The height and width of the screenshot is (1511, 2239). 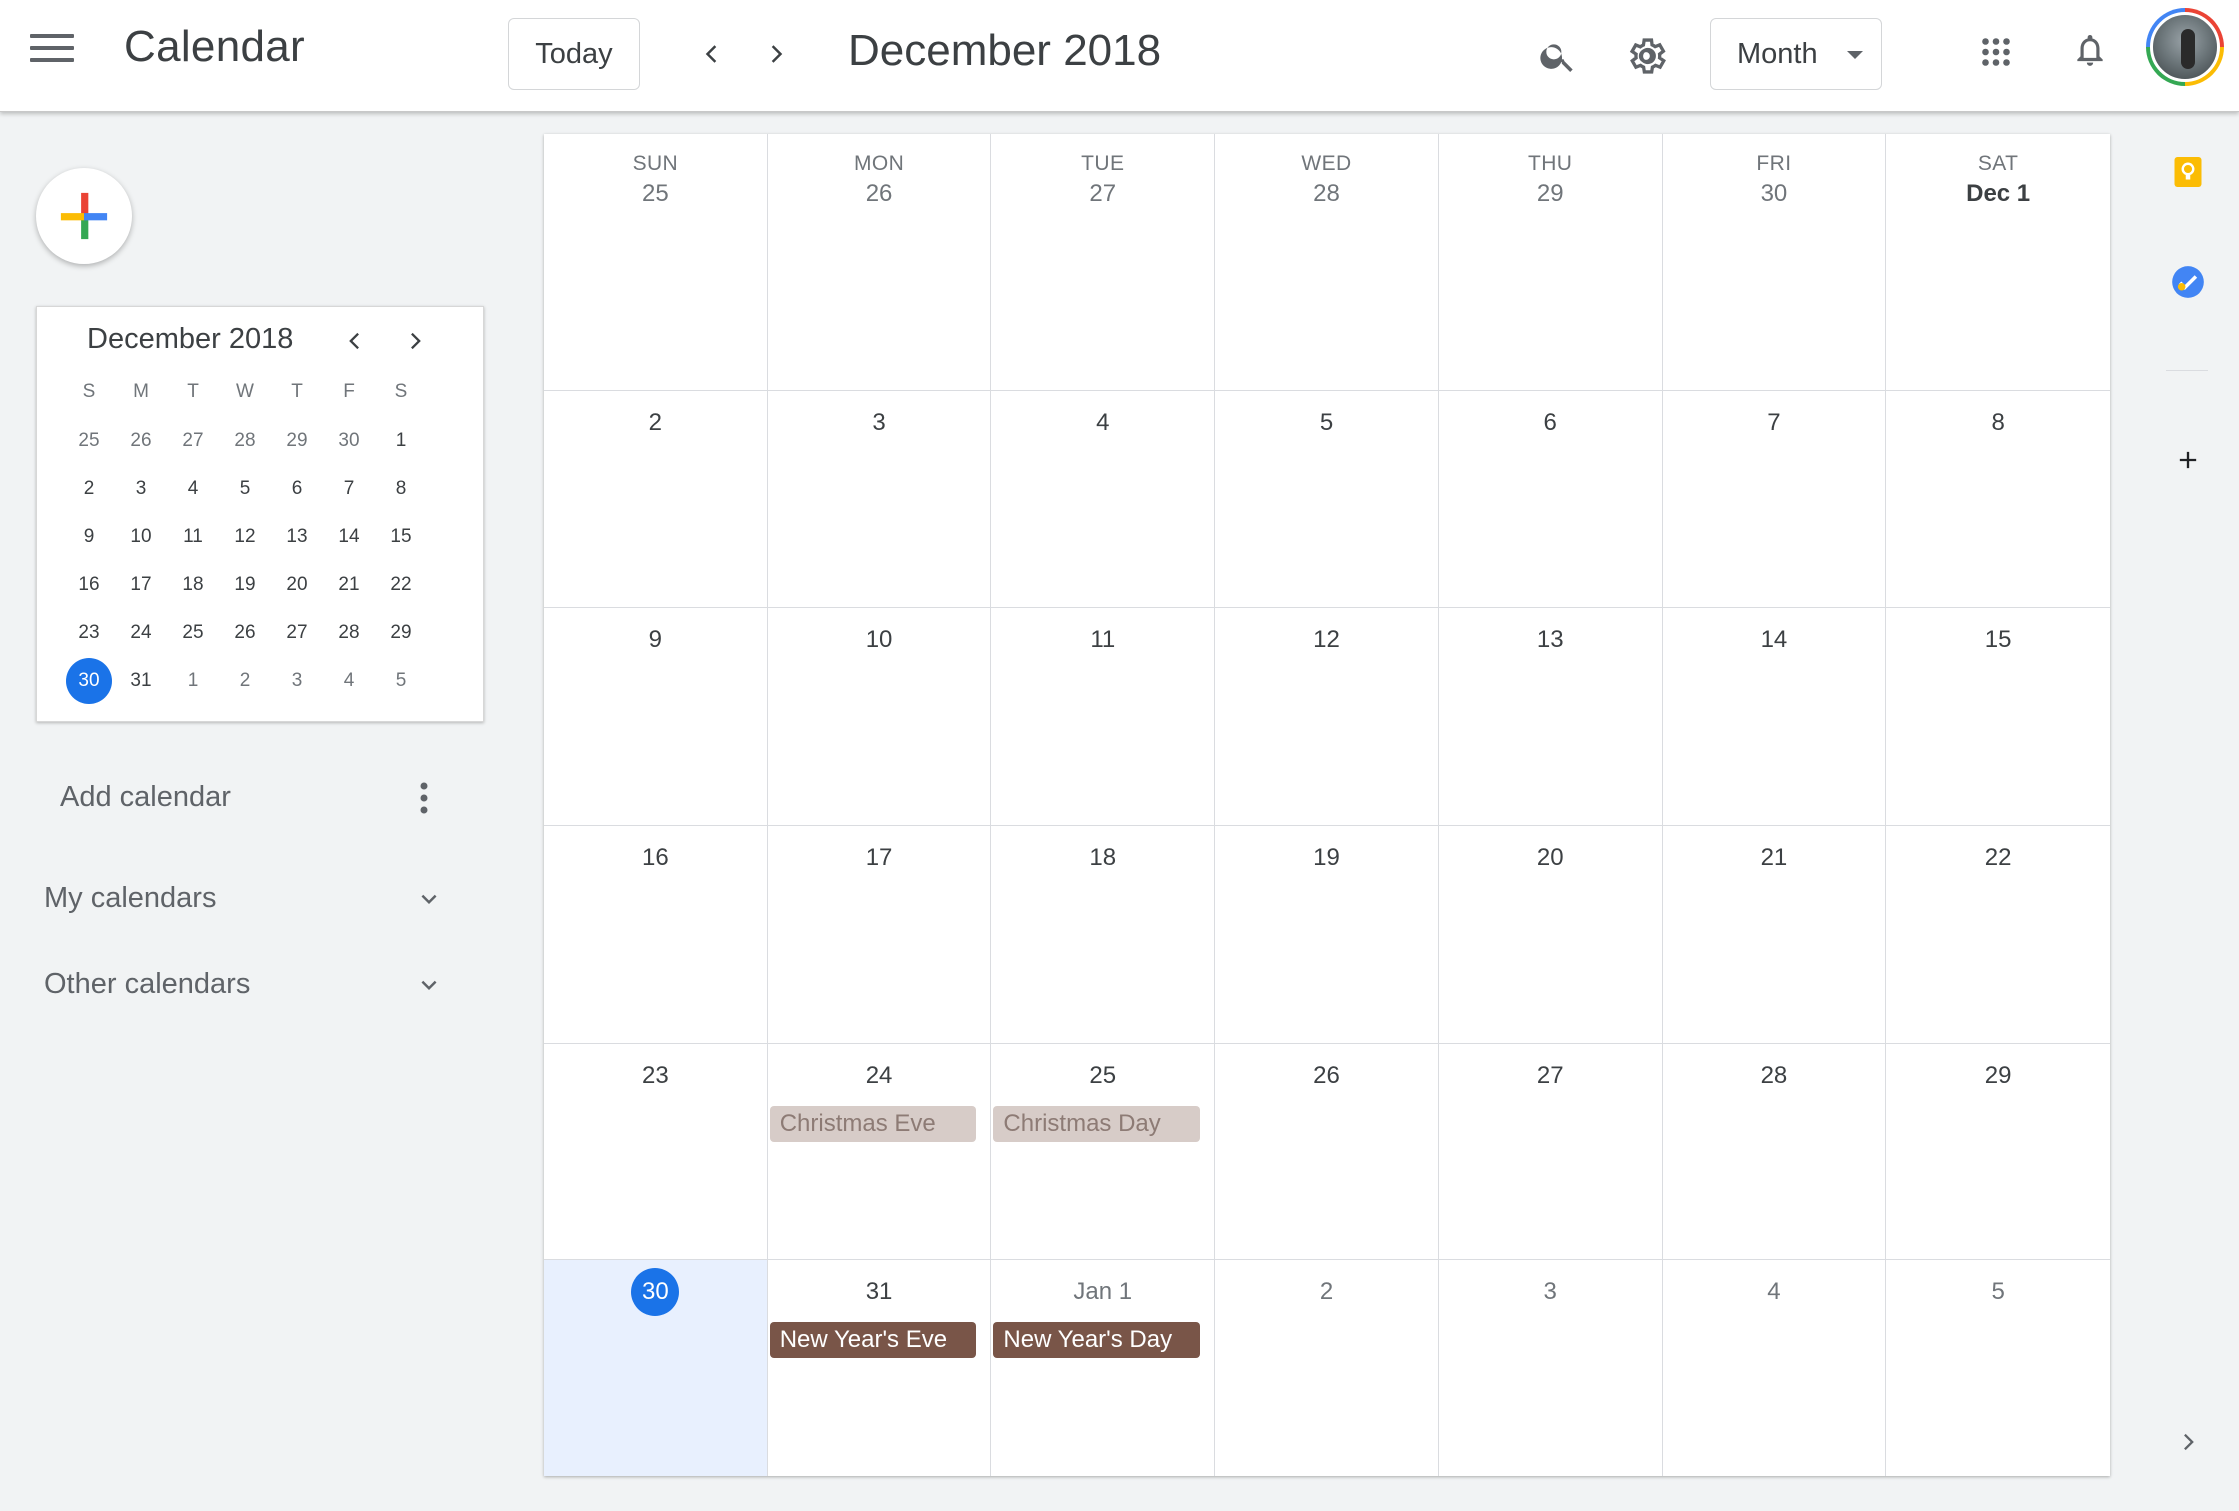 What do you see at coordinates (349, 537) in the screenshot?
I see `mini-day: 14` at bounding box center [349, 537].